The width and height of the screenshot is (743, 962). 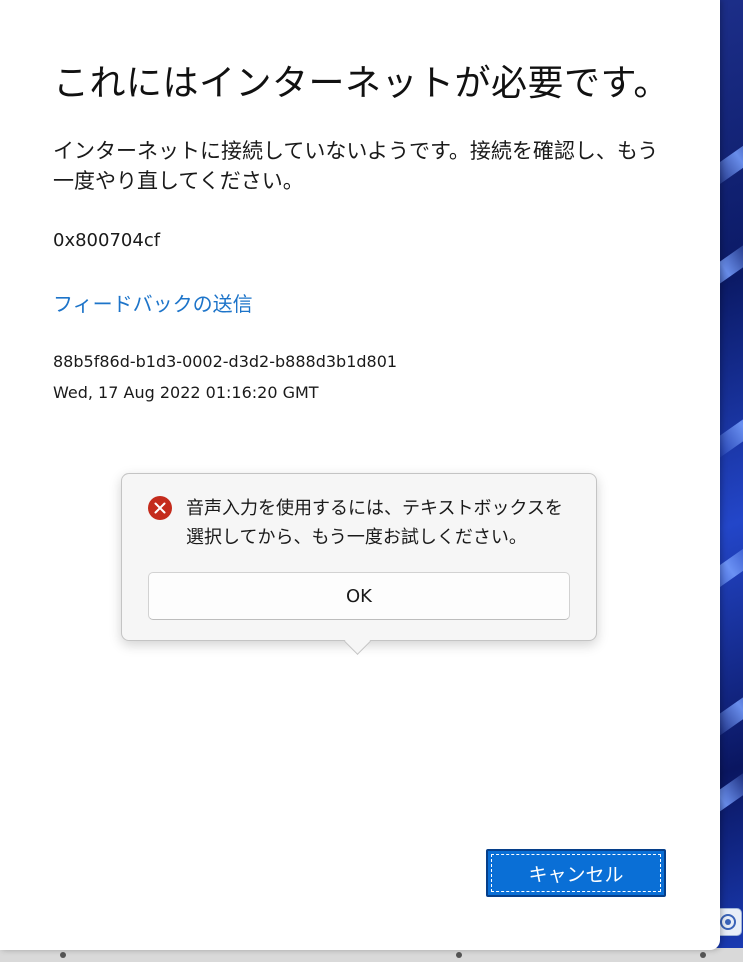 I want to click on flyout-message: 音声入力を使用するには、テキストボックスを選択してから、もう一度お試しください。, so click(x=374, y=523).